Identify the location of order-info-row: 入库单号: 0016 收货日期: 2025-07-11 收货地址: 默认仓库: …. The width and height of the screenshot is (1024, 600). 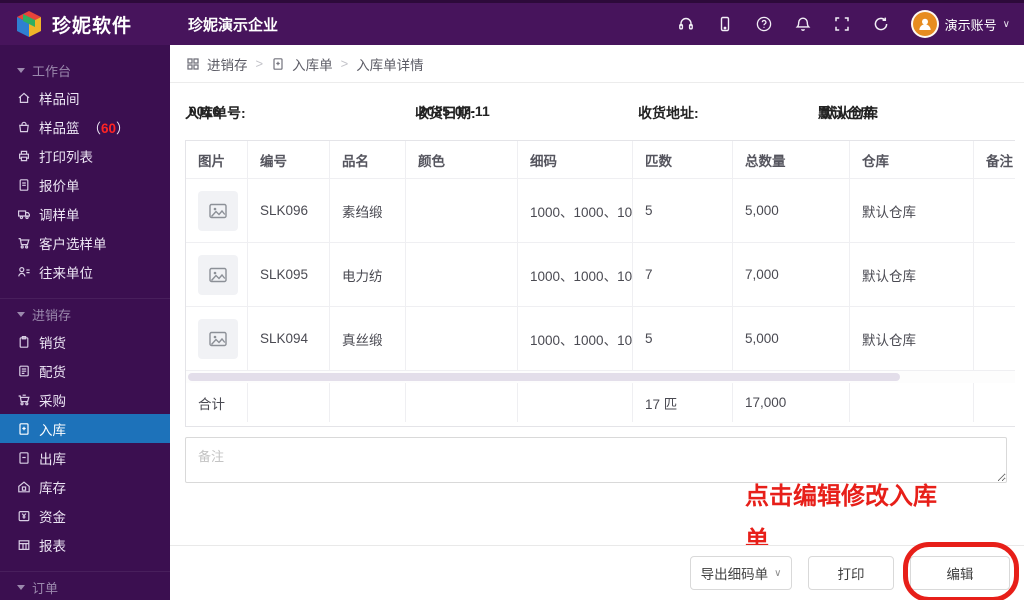
(597, 114).